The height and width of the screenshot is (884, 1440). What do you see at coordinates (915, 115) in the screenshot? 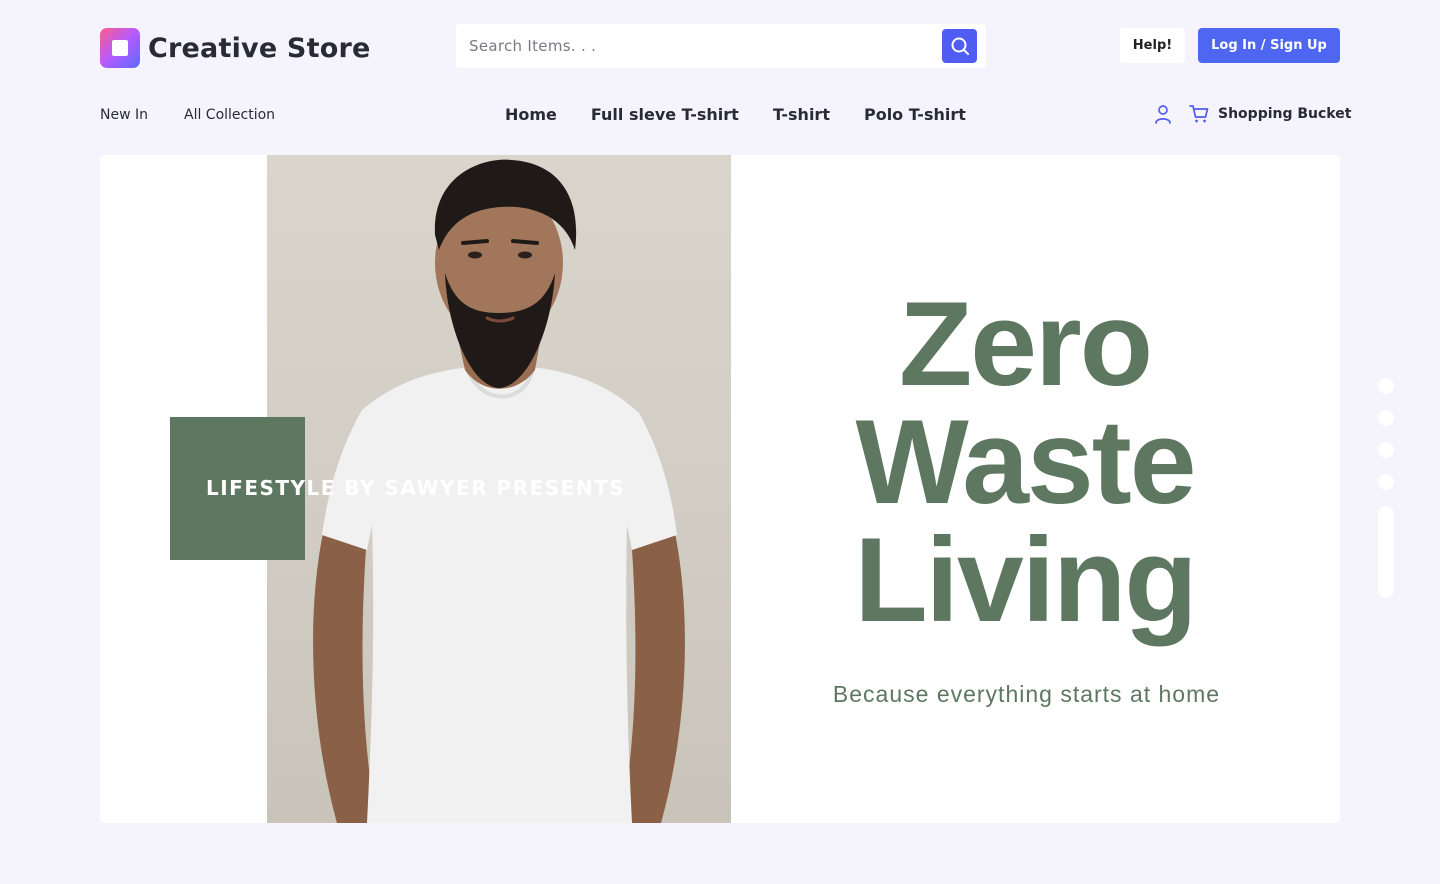
I see `nav-polo-tshirt: Polo T-shirt` at bounding box center [915, 115].